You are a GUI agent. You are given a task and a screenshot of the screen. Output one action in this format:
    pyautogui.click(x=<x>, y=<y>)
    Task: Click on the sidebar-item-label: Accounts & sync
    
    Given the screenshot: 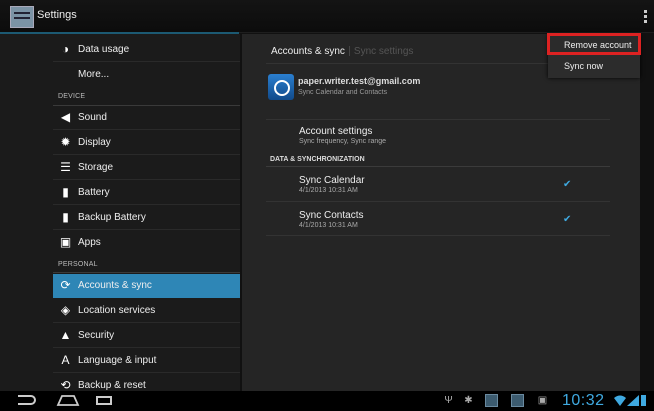 What is the action you would take?
    pyautogui.click(x=115, y=285)
    